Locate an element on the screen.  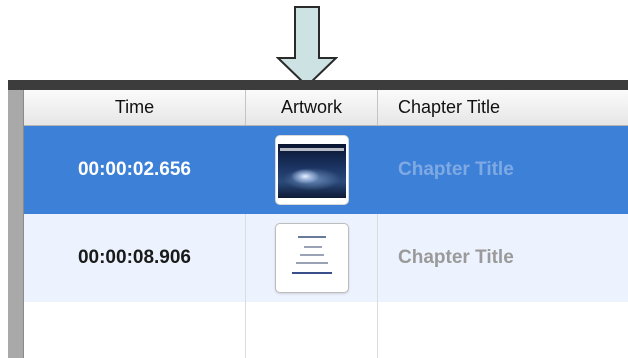
column-header-artwork: Artwork is located at coordinates (312, 107).